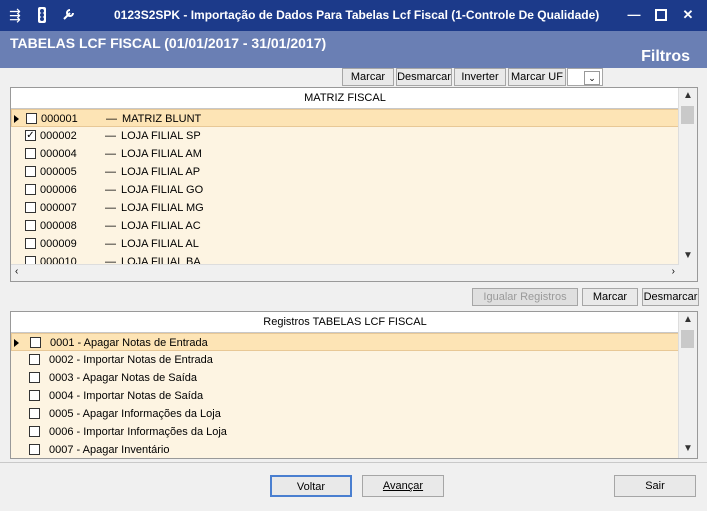  What do you see at coordinates (160, 244) in the screenshot?
I see `row-name: LOJA FILIAL AL` at bounding box center [160, 244].